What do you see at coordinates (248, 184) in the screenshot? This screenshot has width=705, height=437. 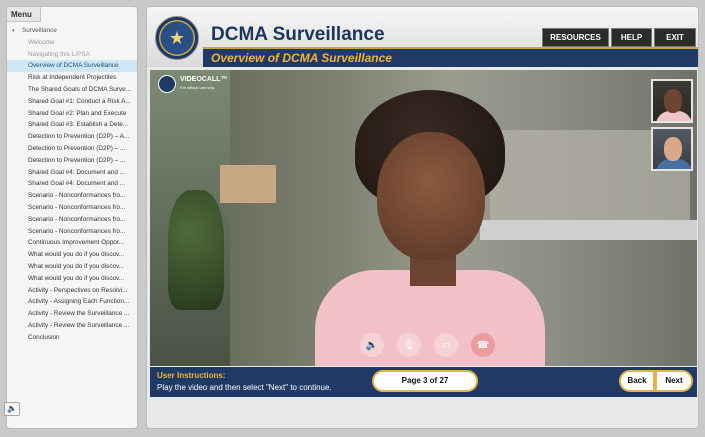 I see `box-image` at bounding box center [248, 184].